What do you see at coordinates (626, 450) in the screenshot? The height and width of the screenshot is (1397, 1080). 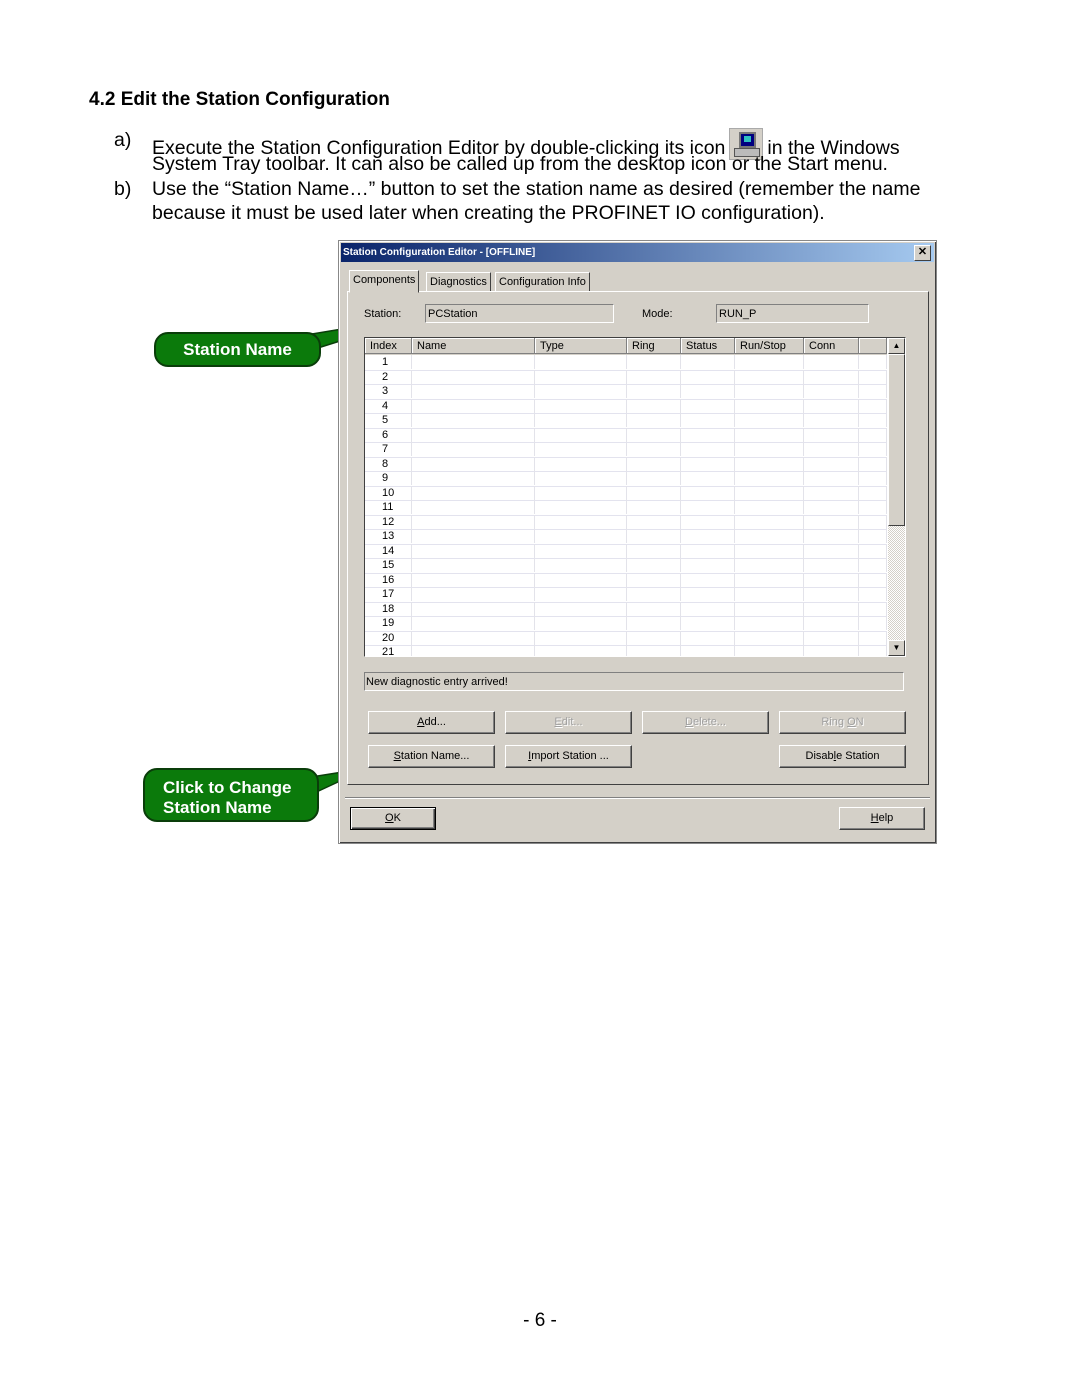 I see `table-row: 7` at bounding box center [626, 450].